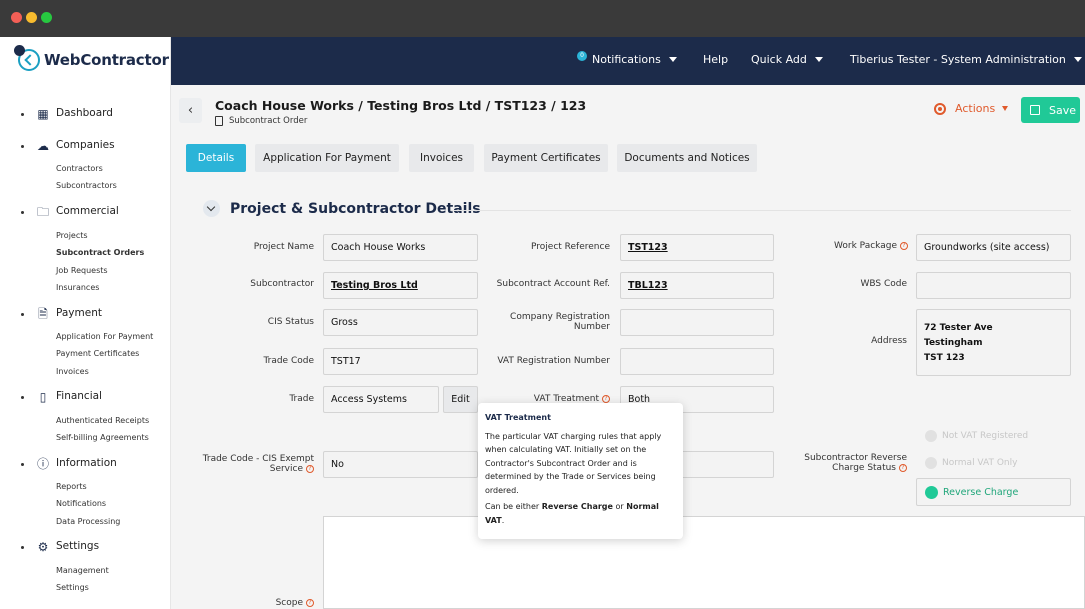  I want to click on save-button: Save, so click(1050, 110).